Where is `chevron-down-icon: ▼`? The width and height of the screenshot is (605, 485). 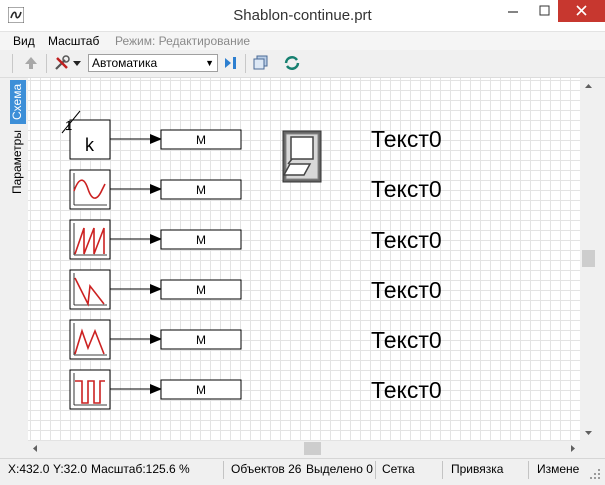
chevron-down-icon: ▼ is located at coordinates (209, 63).